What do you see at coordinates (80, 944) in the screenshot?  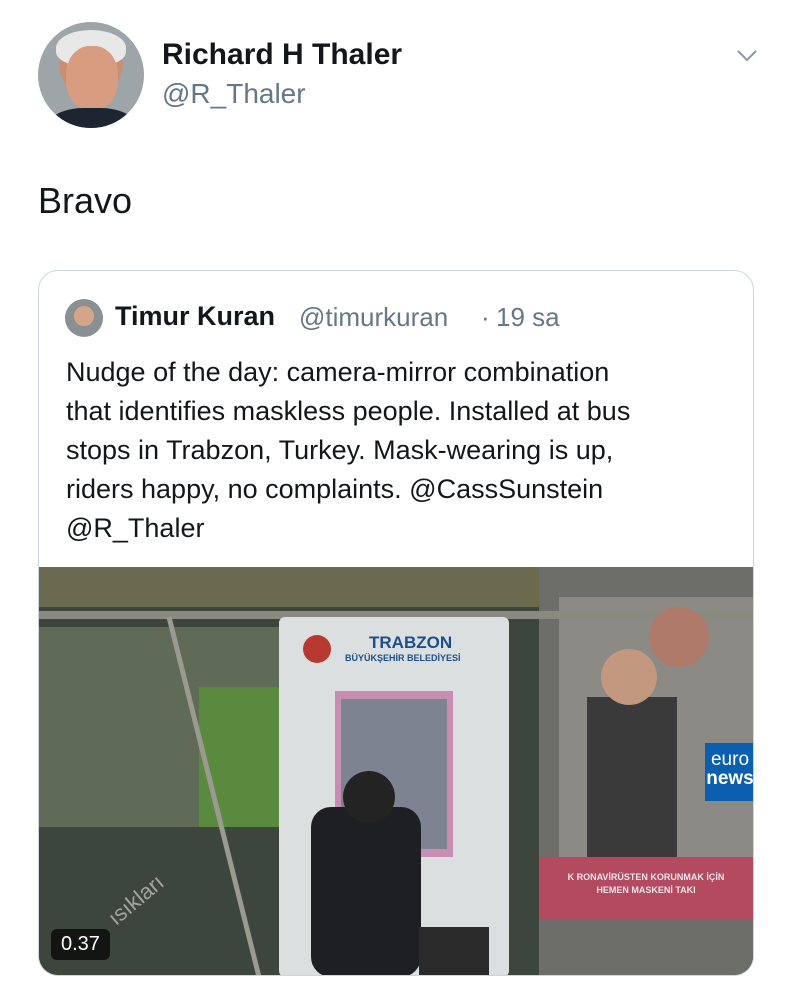 I see `video-duration-badge: 0.37` at bounding box center [80, 944].